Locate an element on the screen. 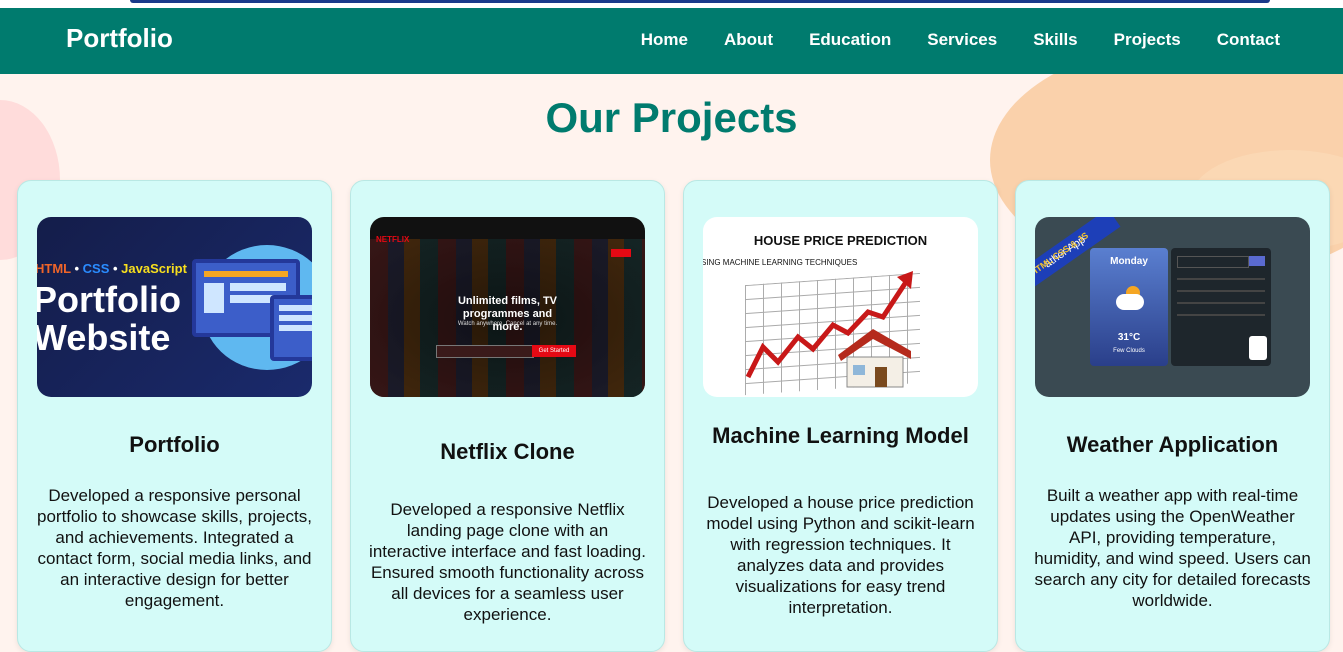 This screenshot has width=1343, height=652. project-title: Netflix Clone is located at coordinates (507, 451).